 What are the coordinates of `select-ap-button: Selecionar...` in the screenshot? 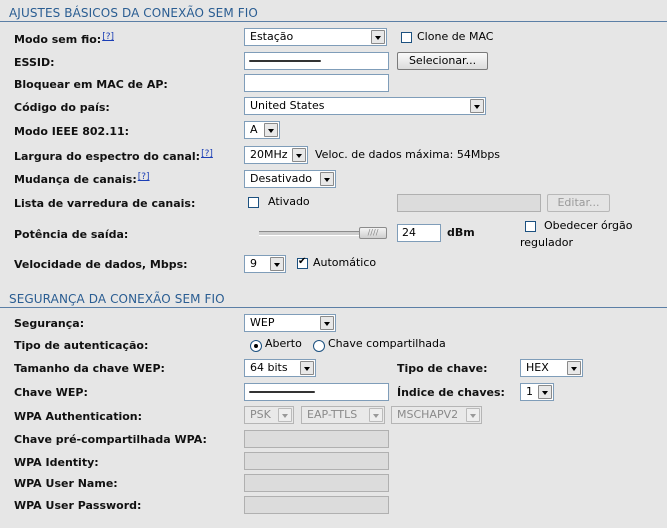 It's located at (442, 61).